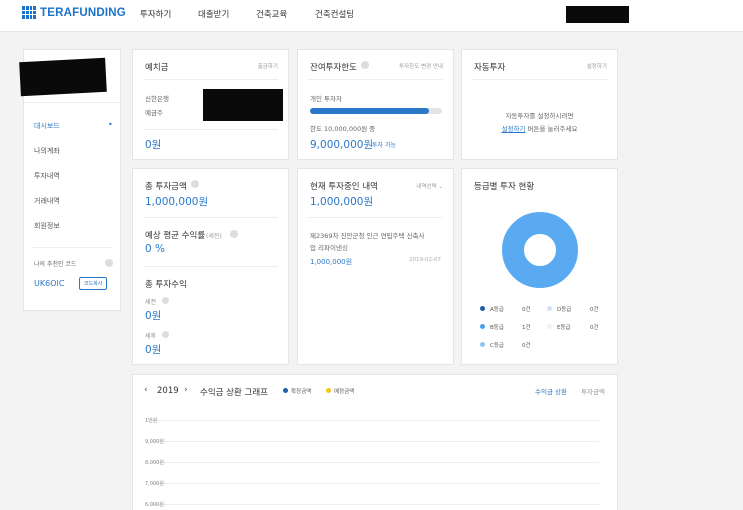 The width and height of the screenshot is (743, 510). What do you see at coordinates (343, 129) in the screenshot?
I see `limit-total-text: 한도 10,000,000원 중` at bounding box center [343, 129].